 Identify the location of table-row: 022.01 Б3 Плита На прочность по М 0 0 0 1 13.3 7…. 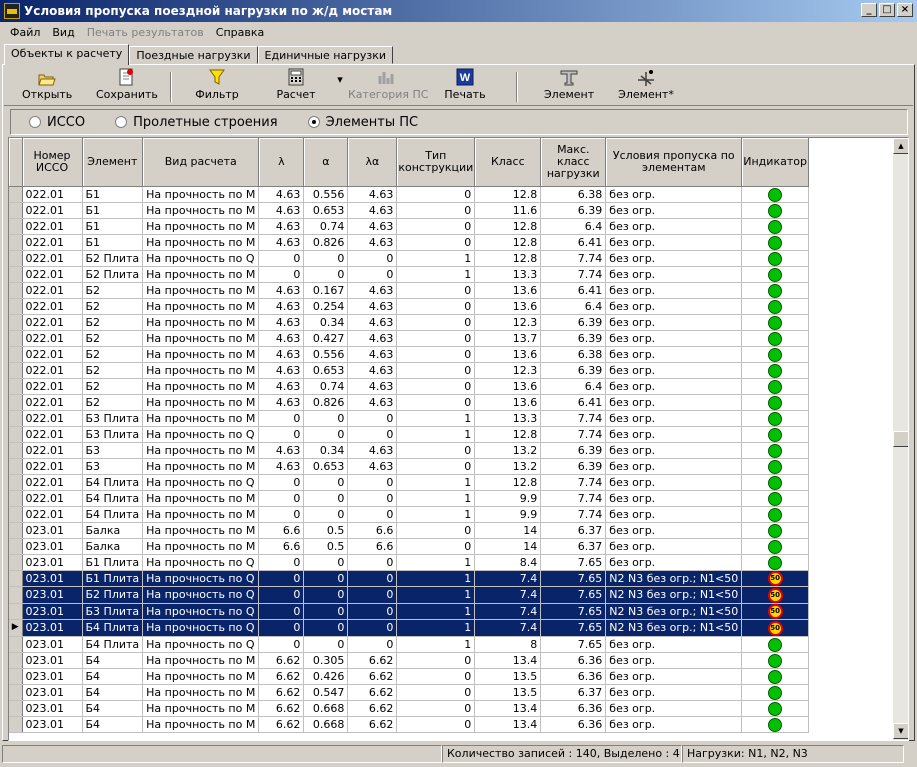
(409, 418).